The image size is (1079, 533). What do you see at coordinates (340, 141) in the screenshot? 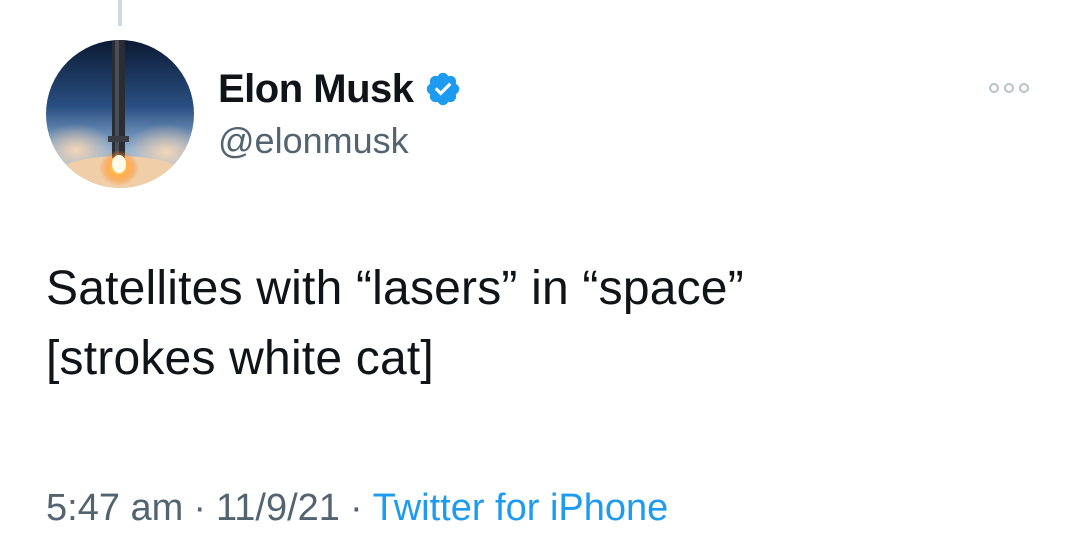
I see `author-handle: @elonmusk` at bounding box center [340, 141].